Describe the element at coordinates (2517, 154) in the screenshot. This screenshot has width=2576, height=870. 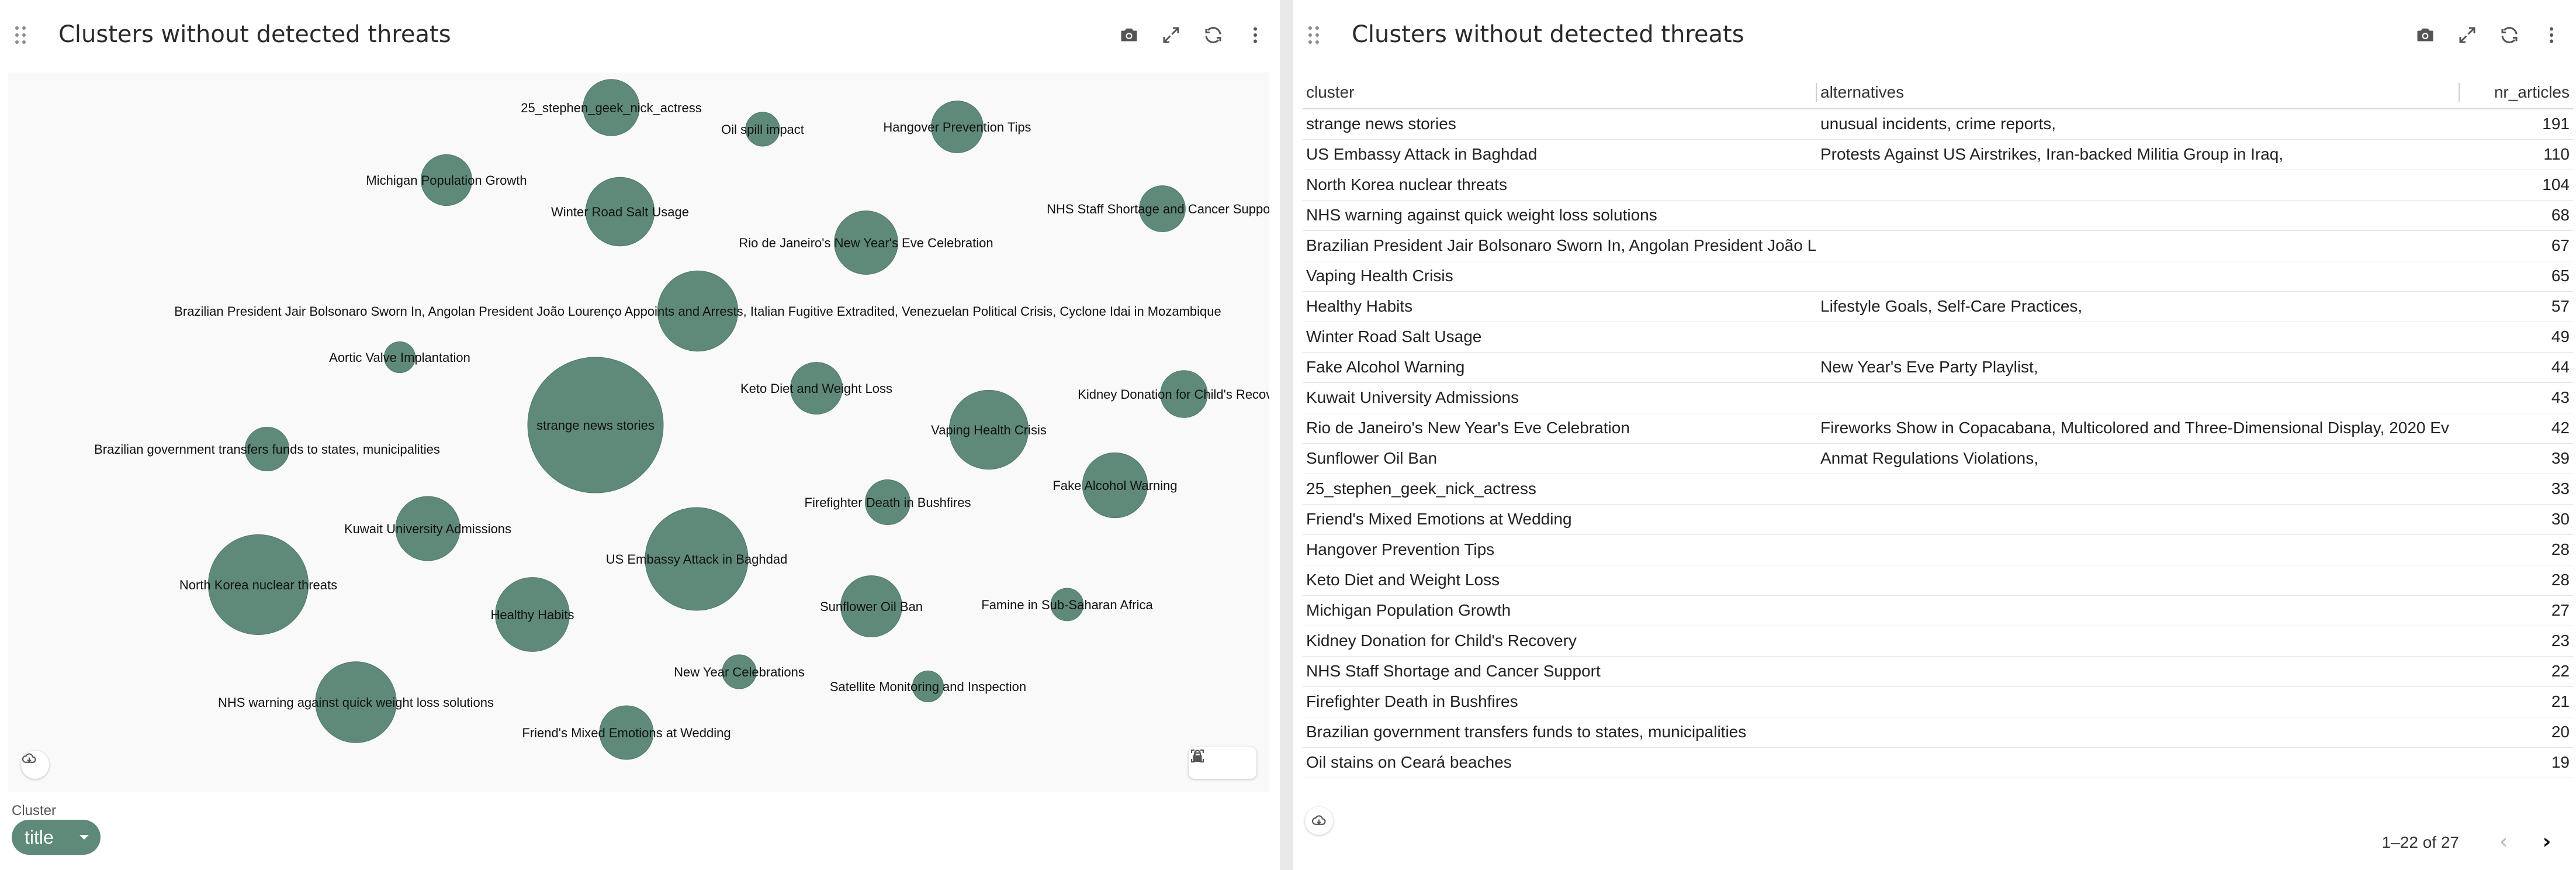
I see `cell-nr-articles: 110` at that location.